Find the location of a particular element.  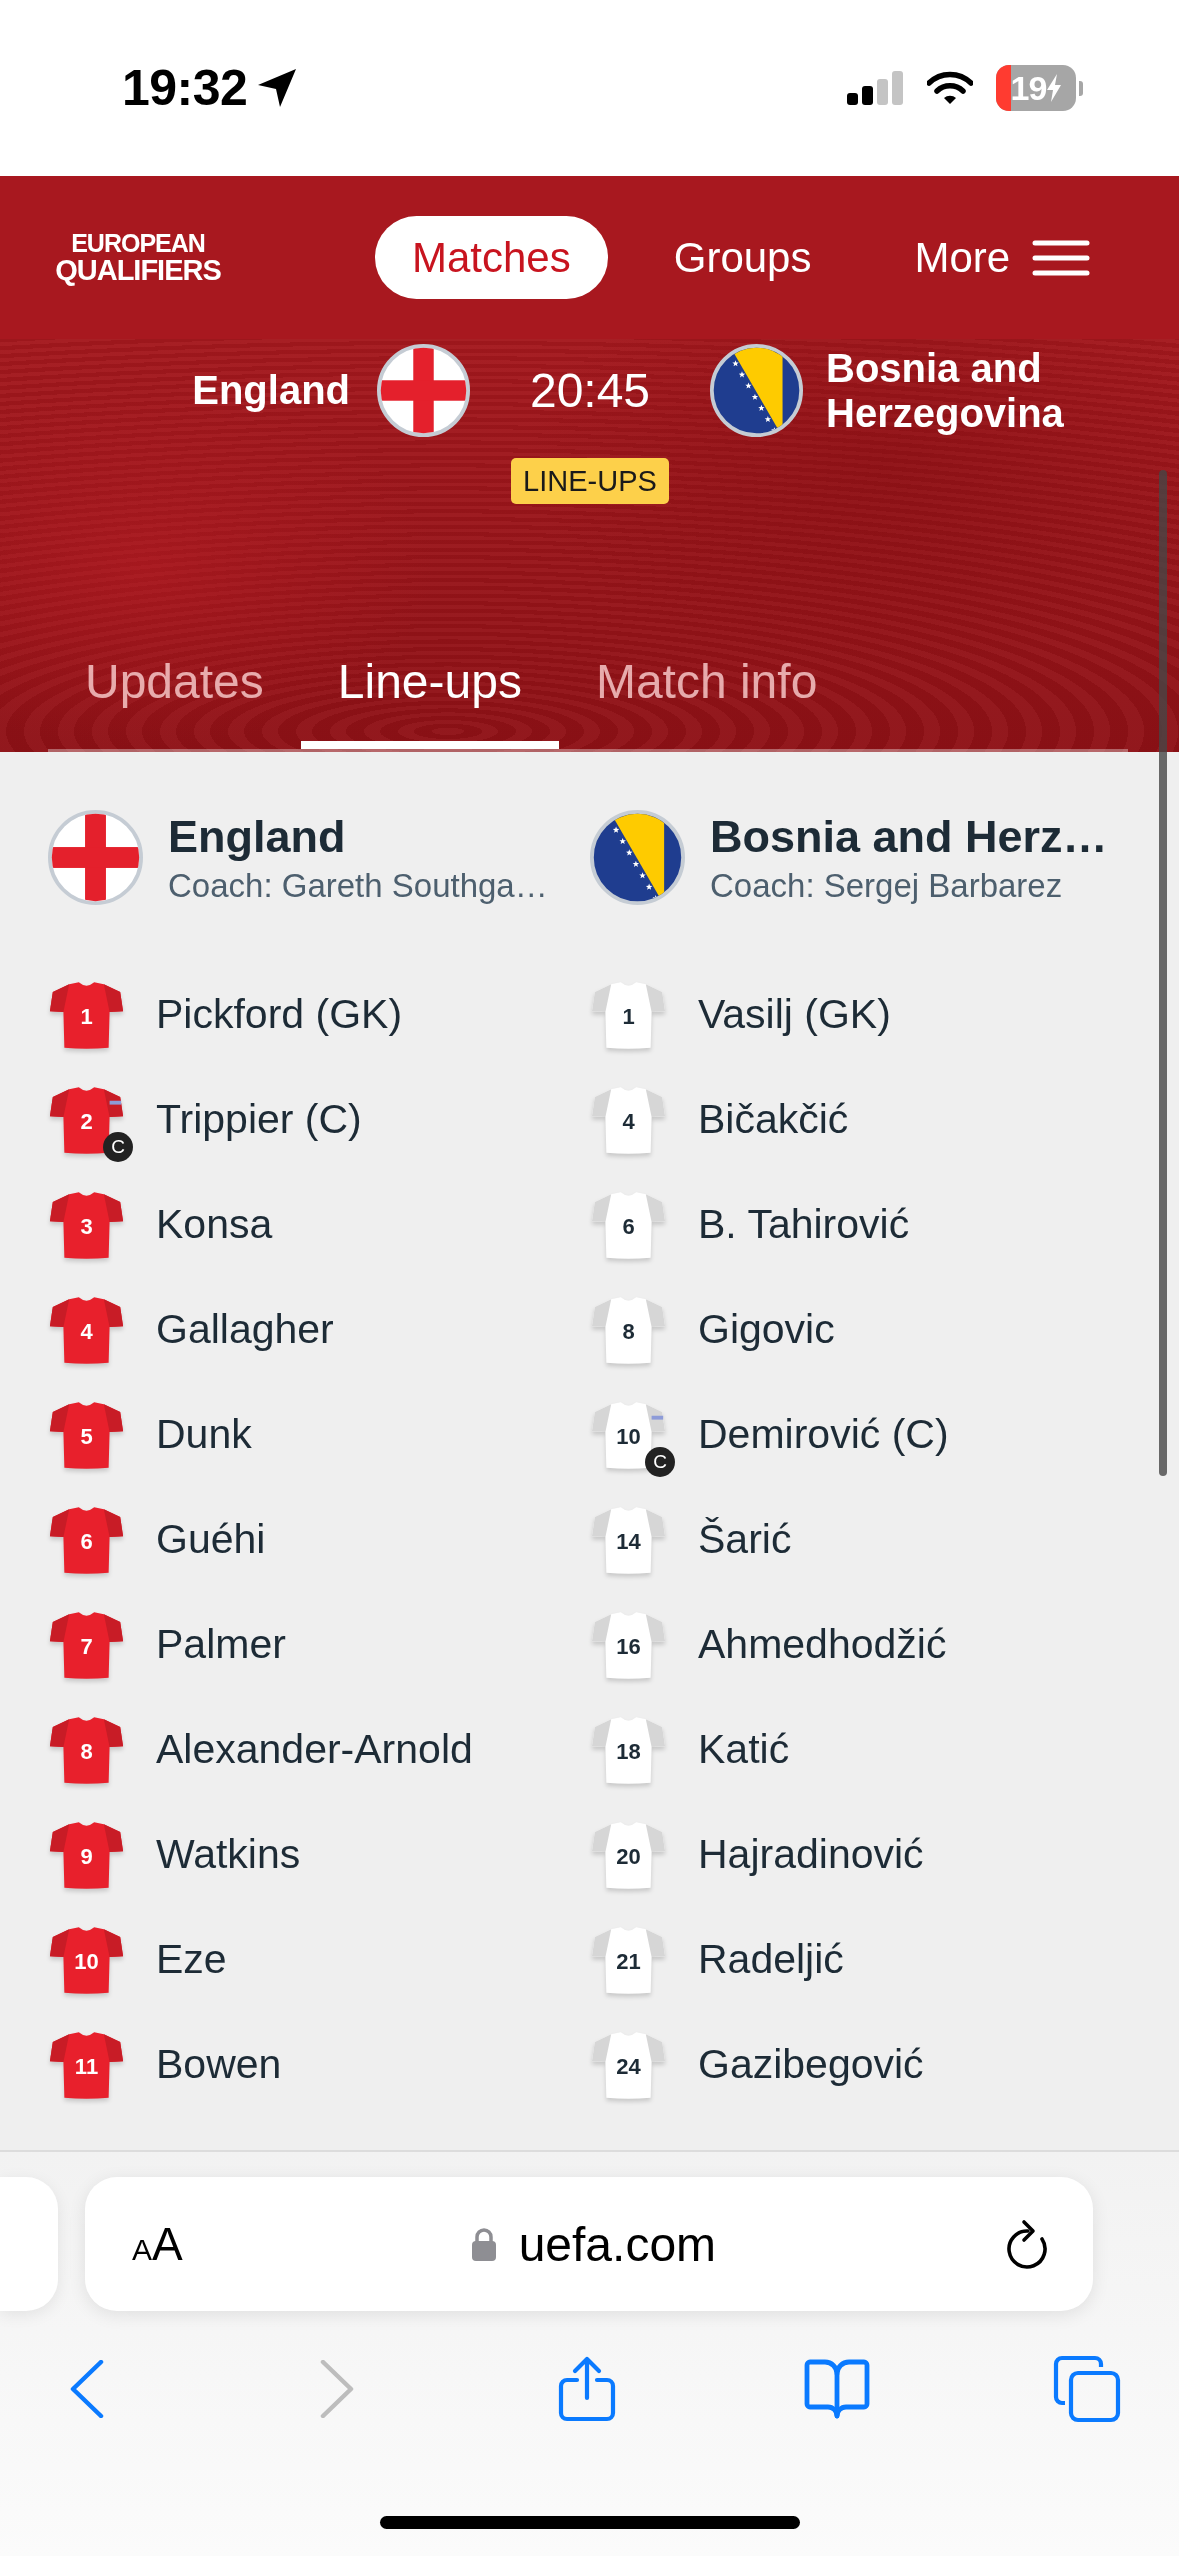

shirt-number: 11 is located at coordinates (86, 2066).